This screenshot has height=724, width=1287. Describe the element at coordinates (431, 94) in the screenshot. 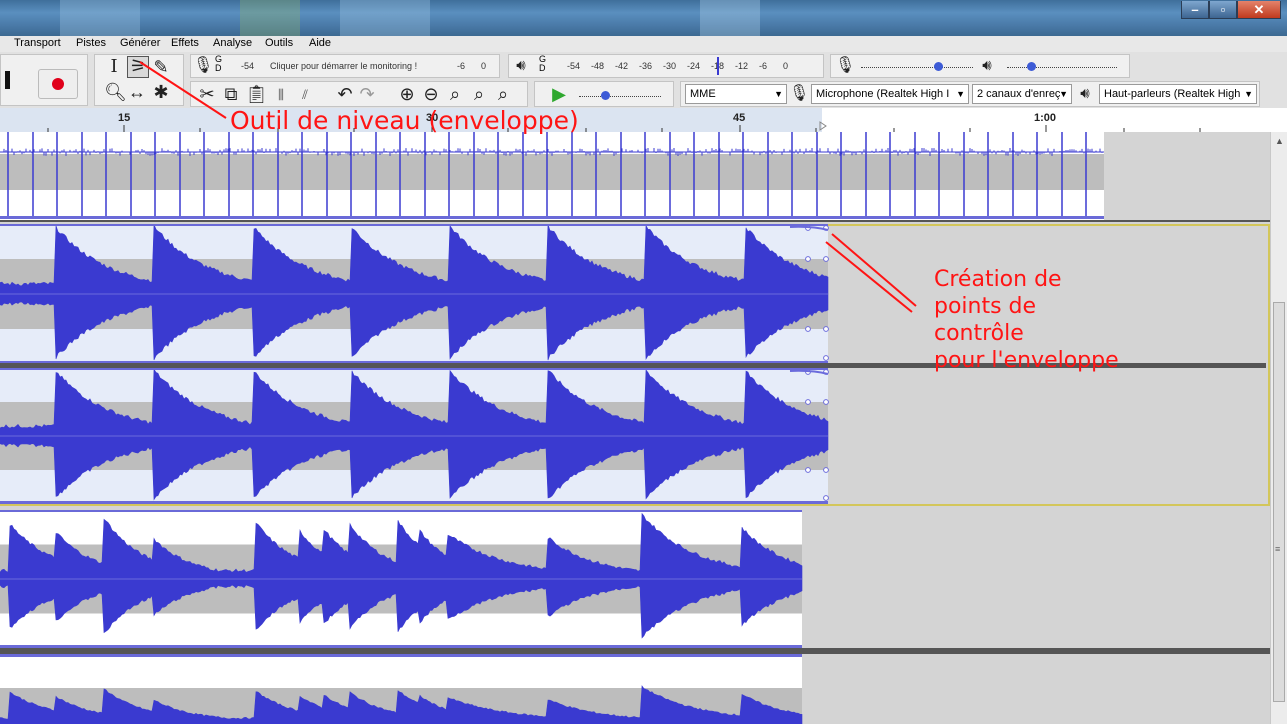

I see `zoom-out-icon: ⊖` at that location.